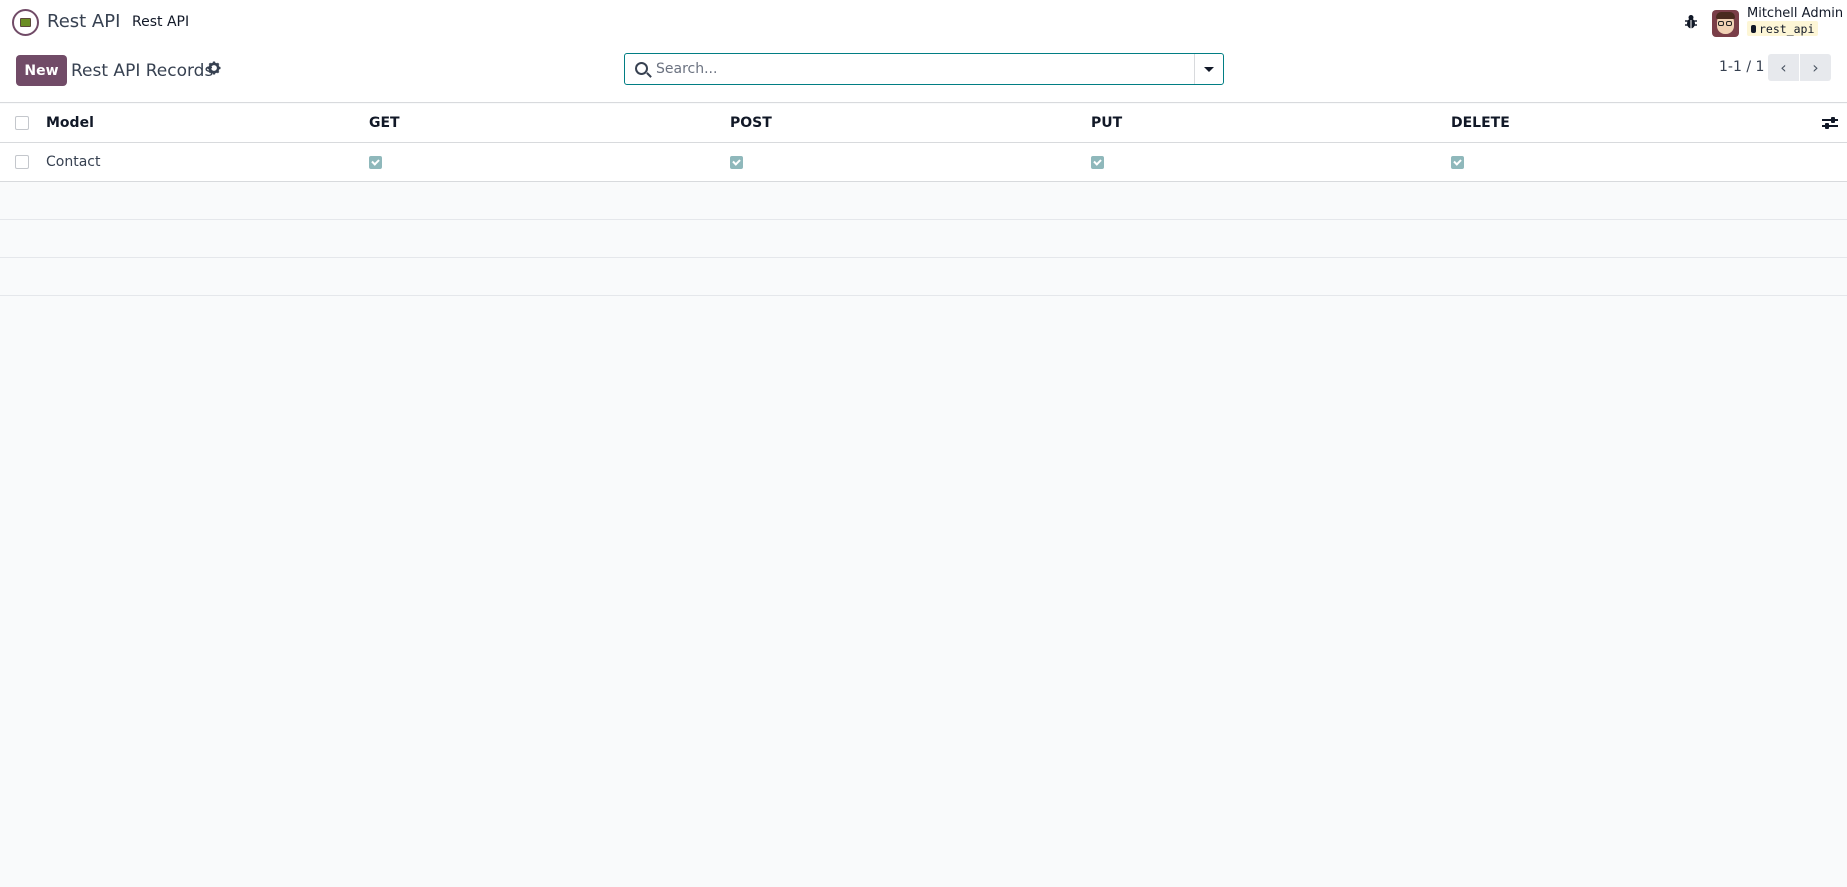 The image size is (1847, 887). What do you see at coordinates (384, 123) in the screenshot?
I see `column-header-get: GET` at bounding box center [384, 123].